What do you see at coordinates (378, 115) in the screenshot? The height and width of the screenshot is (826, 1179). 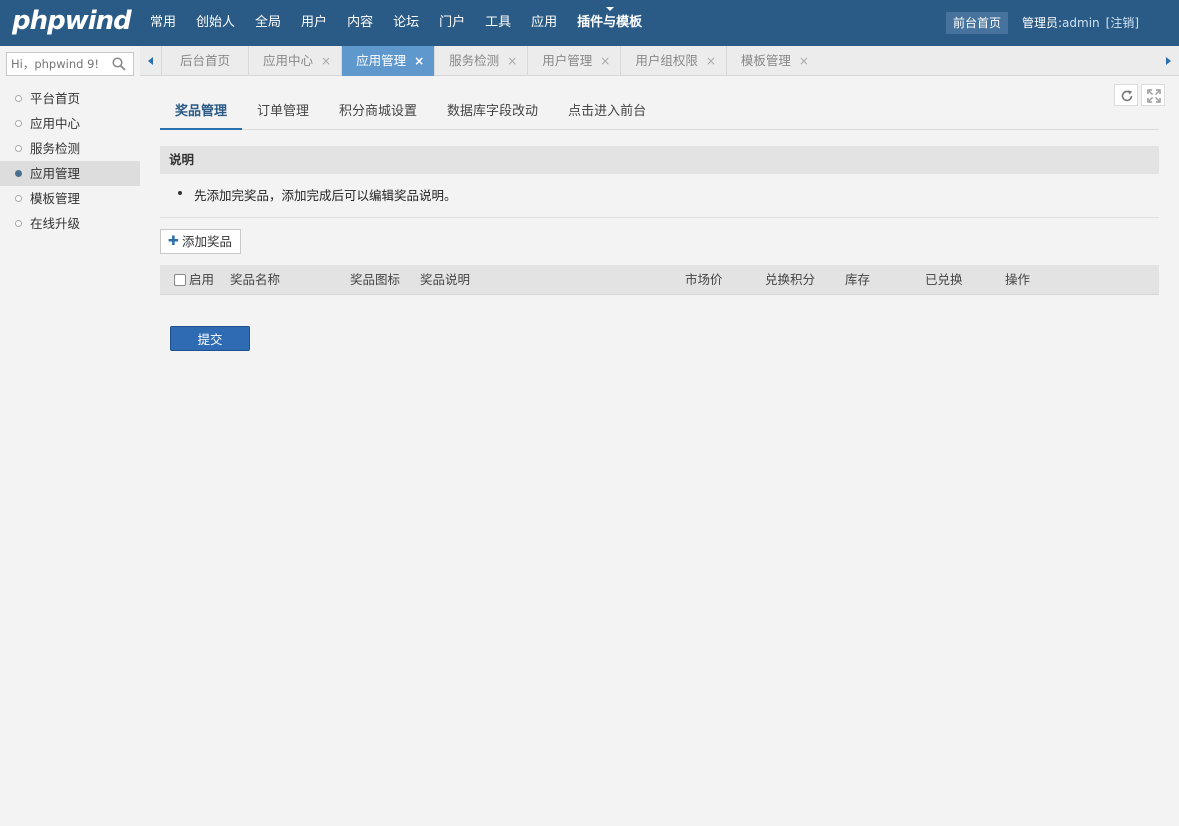 I see `subtab-points-mall-settings: 积分商城设置` at bounding box center [378, 115].